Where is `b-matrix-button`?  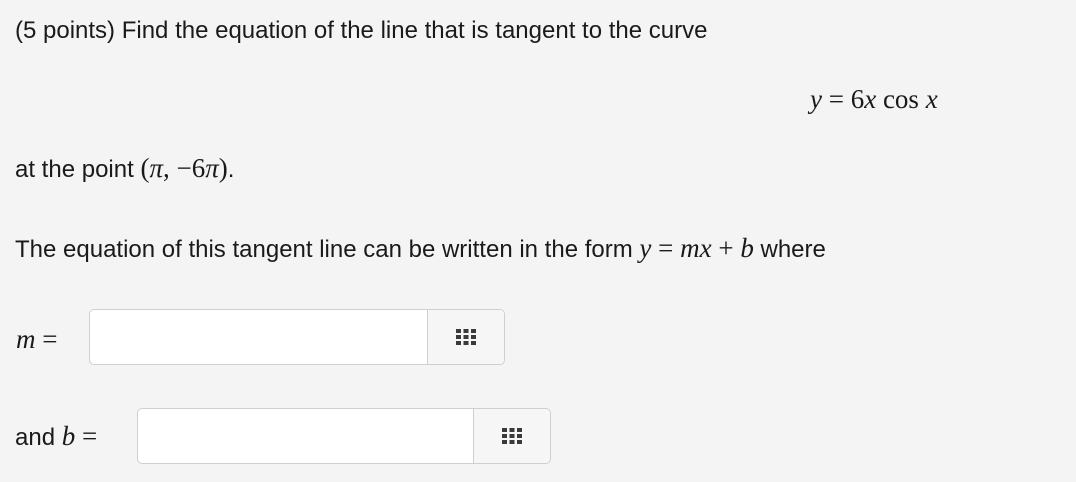 b-matrix-button is located at coordinates (511, 436).